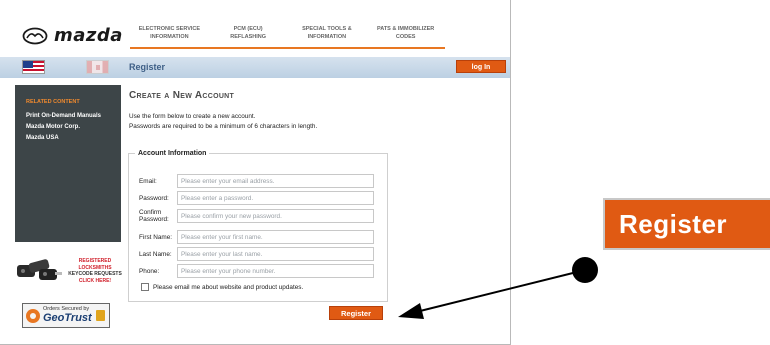  I want to click on form-legend: Account Information, so click(172, 153).